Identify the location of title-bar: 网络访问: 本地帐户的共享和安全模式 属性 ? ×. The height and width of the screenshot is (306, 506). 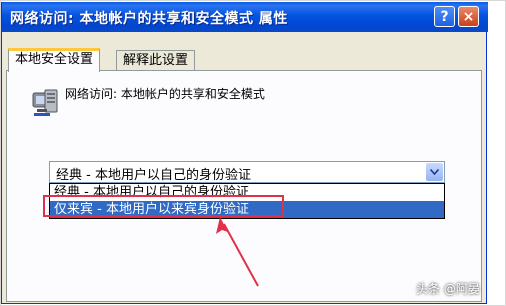
(245, 17).